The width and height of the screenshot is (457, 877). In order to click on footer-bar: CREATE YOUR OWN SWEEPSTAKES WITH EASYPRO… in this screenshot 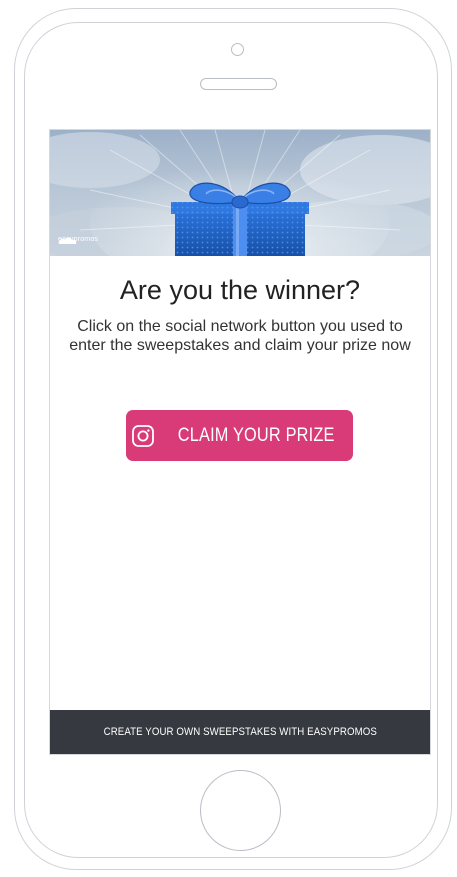, I will do `click(240, 732)`.